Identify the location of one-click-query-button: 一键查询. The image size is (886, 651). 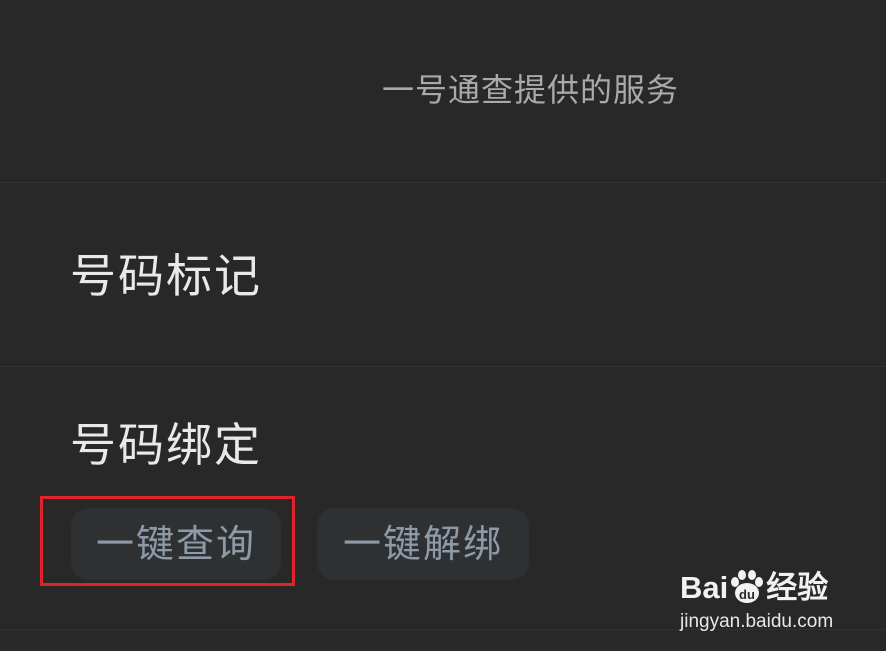
(176, 544).